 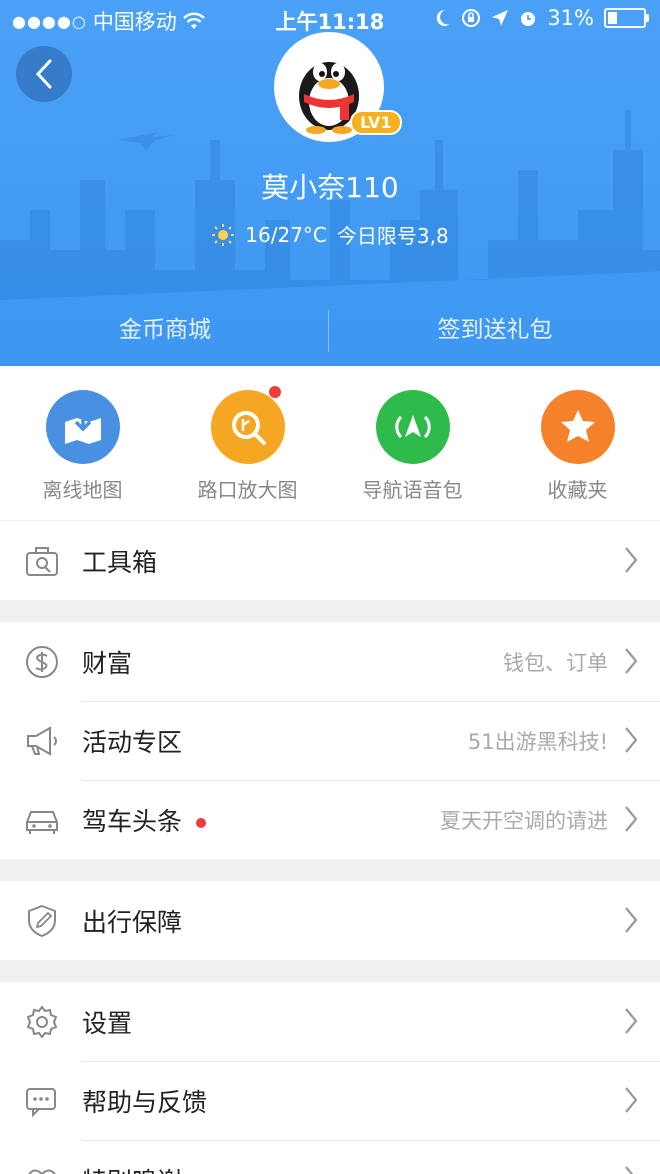 What do you see at coordinates (223, 234) in the screenshot?
I see `sun-icon` at bounding box center [223, 234].